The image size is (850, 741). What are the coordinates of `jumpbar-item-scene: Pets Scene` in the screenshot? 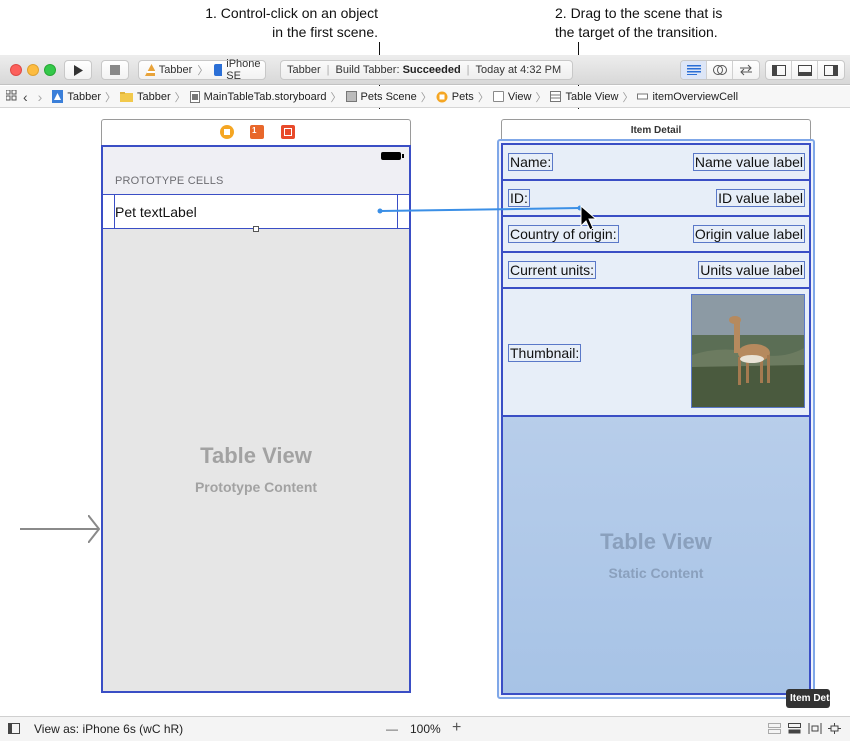 It's located at (381, 96).